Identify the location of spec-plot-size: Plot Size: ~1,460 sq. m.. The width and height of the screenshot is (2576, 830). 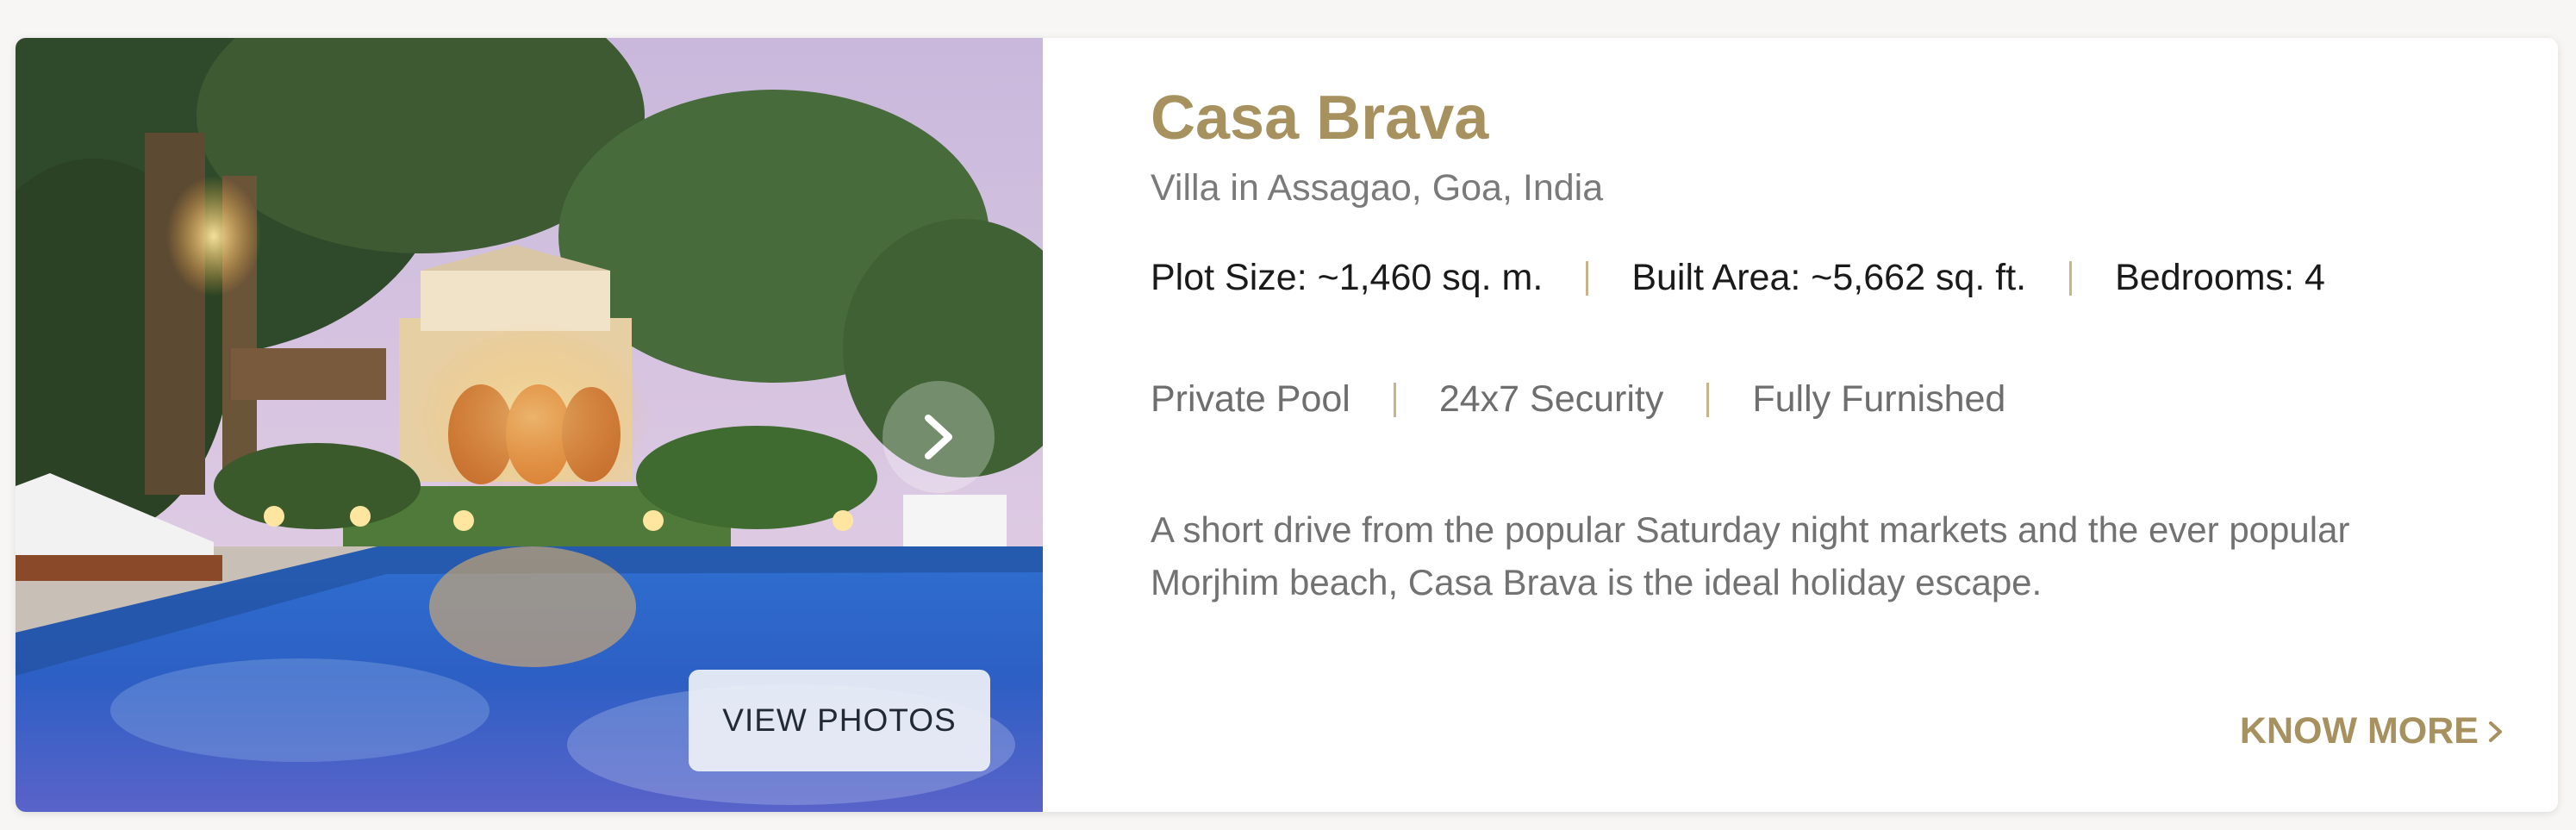
(1347, 277).